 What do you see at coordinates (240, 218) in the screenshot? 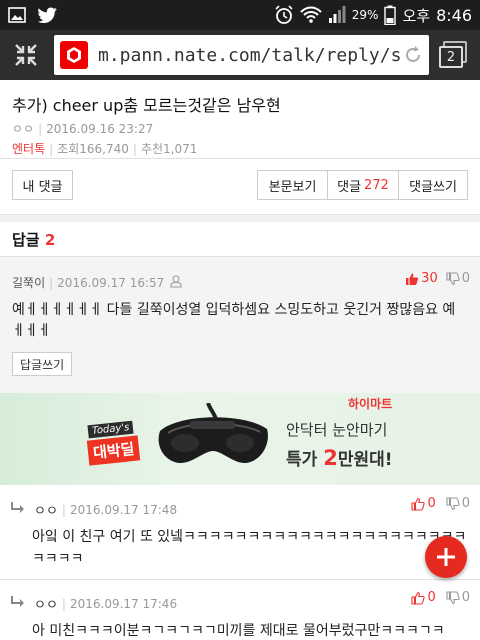
I see `section-divider` at bounding box center [240, 218].